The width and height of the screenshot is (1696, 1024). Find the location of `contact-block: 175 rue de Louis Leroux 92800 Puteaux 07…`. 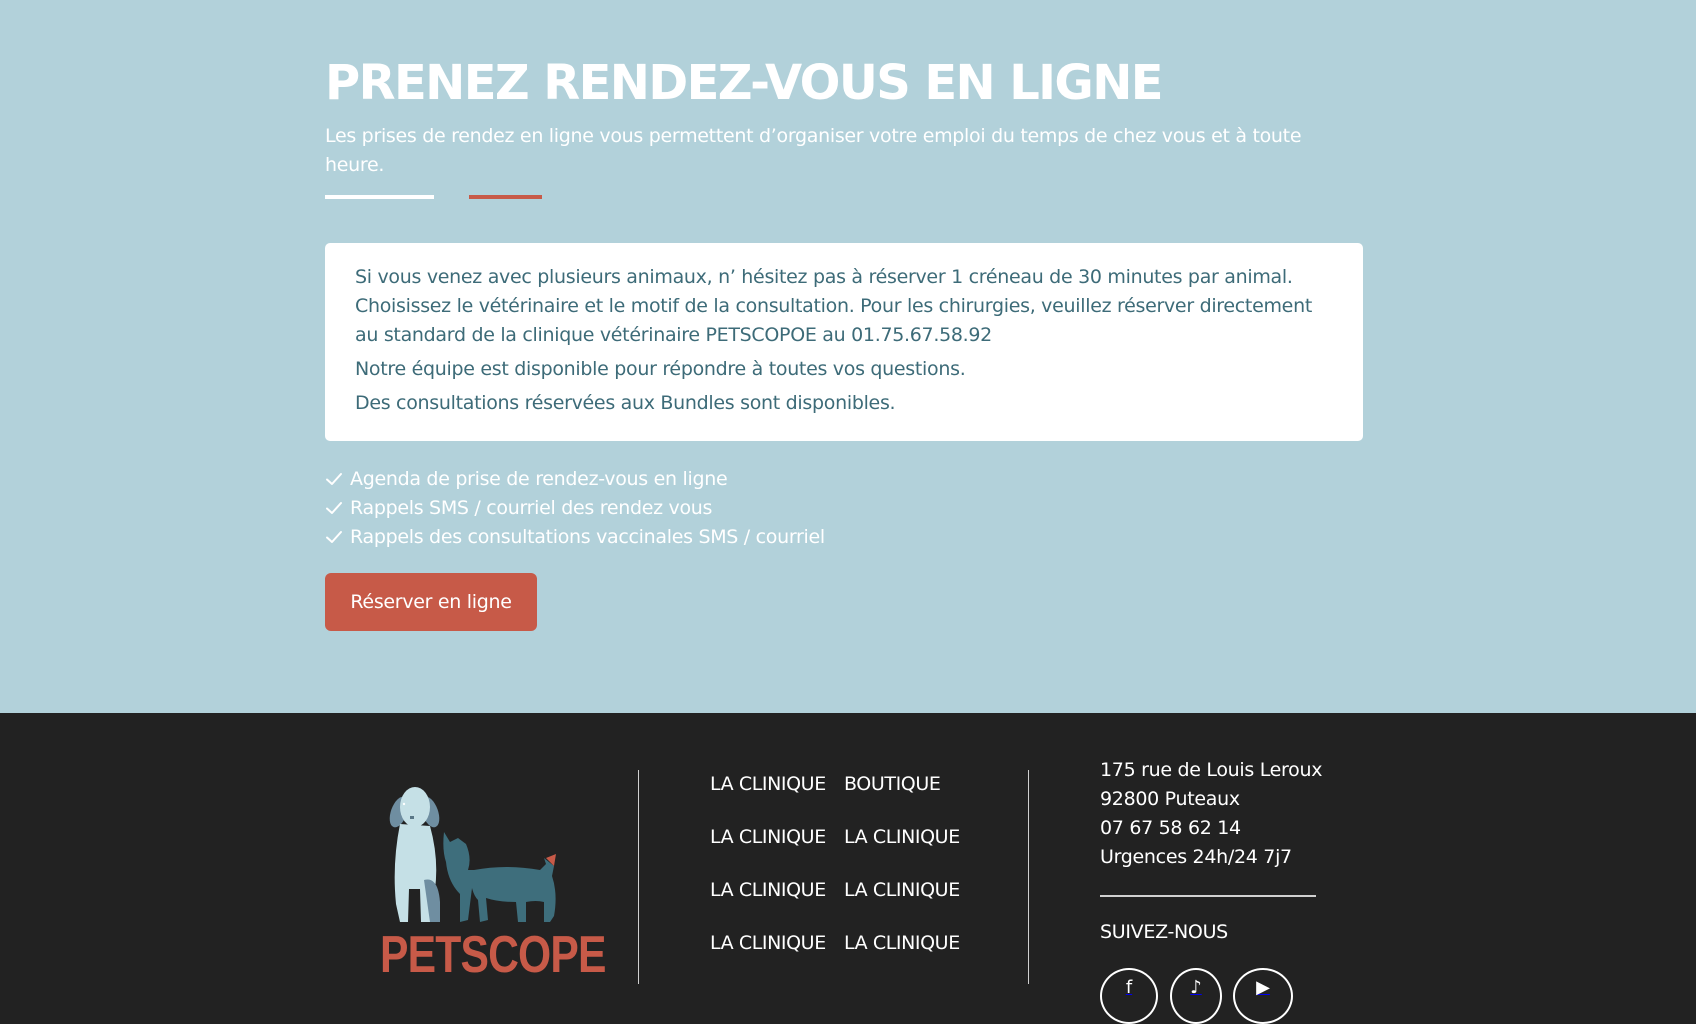

contact-block: 175 rue de Louis Leroux 92800 Puteaux 07… is located at coordinates (1211, 814).